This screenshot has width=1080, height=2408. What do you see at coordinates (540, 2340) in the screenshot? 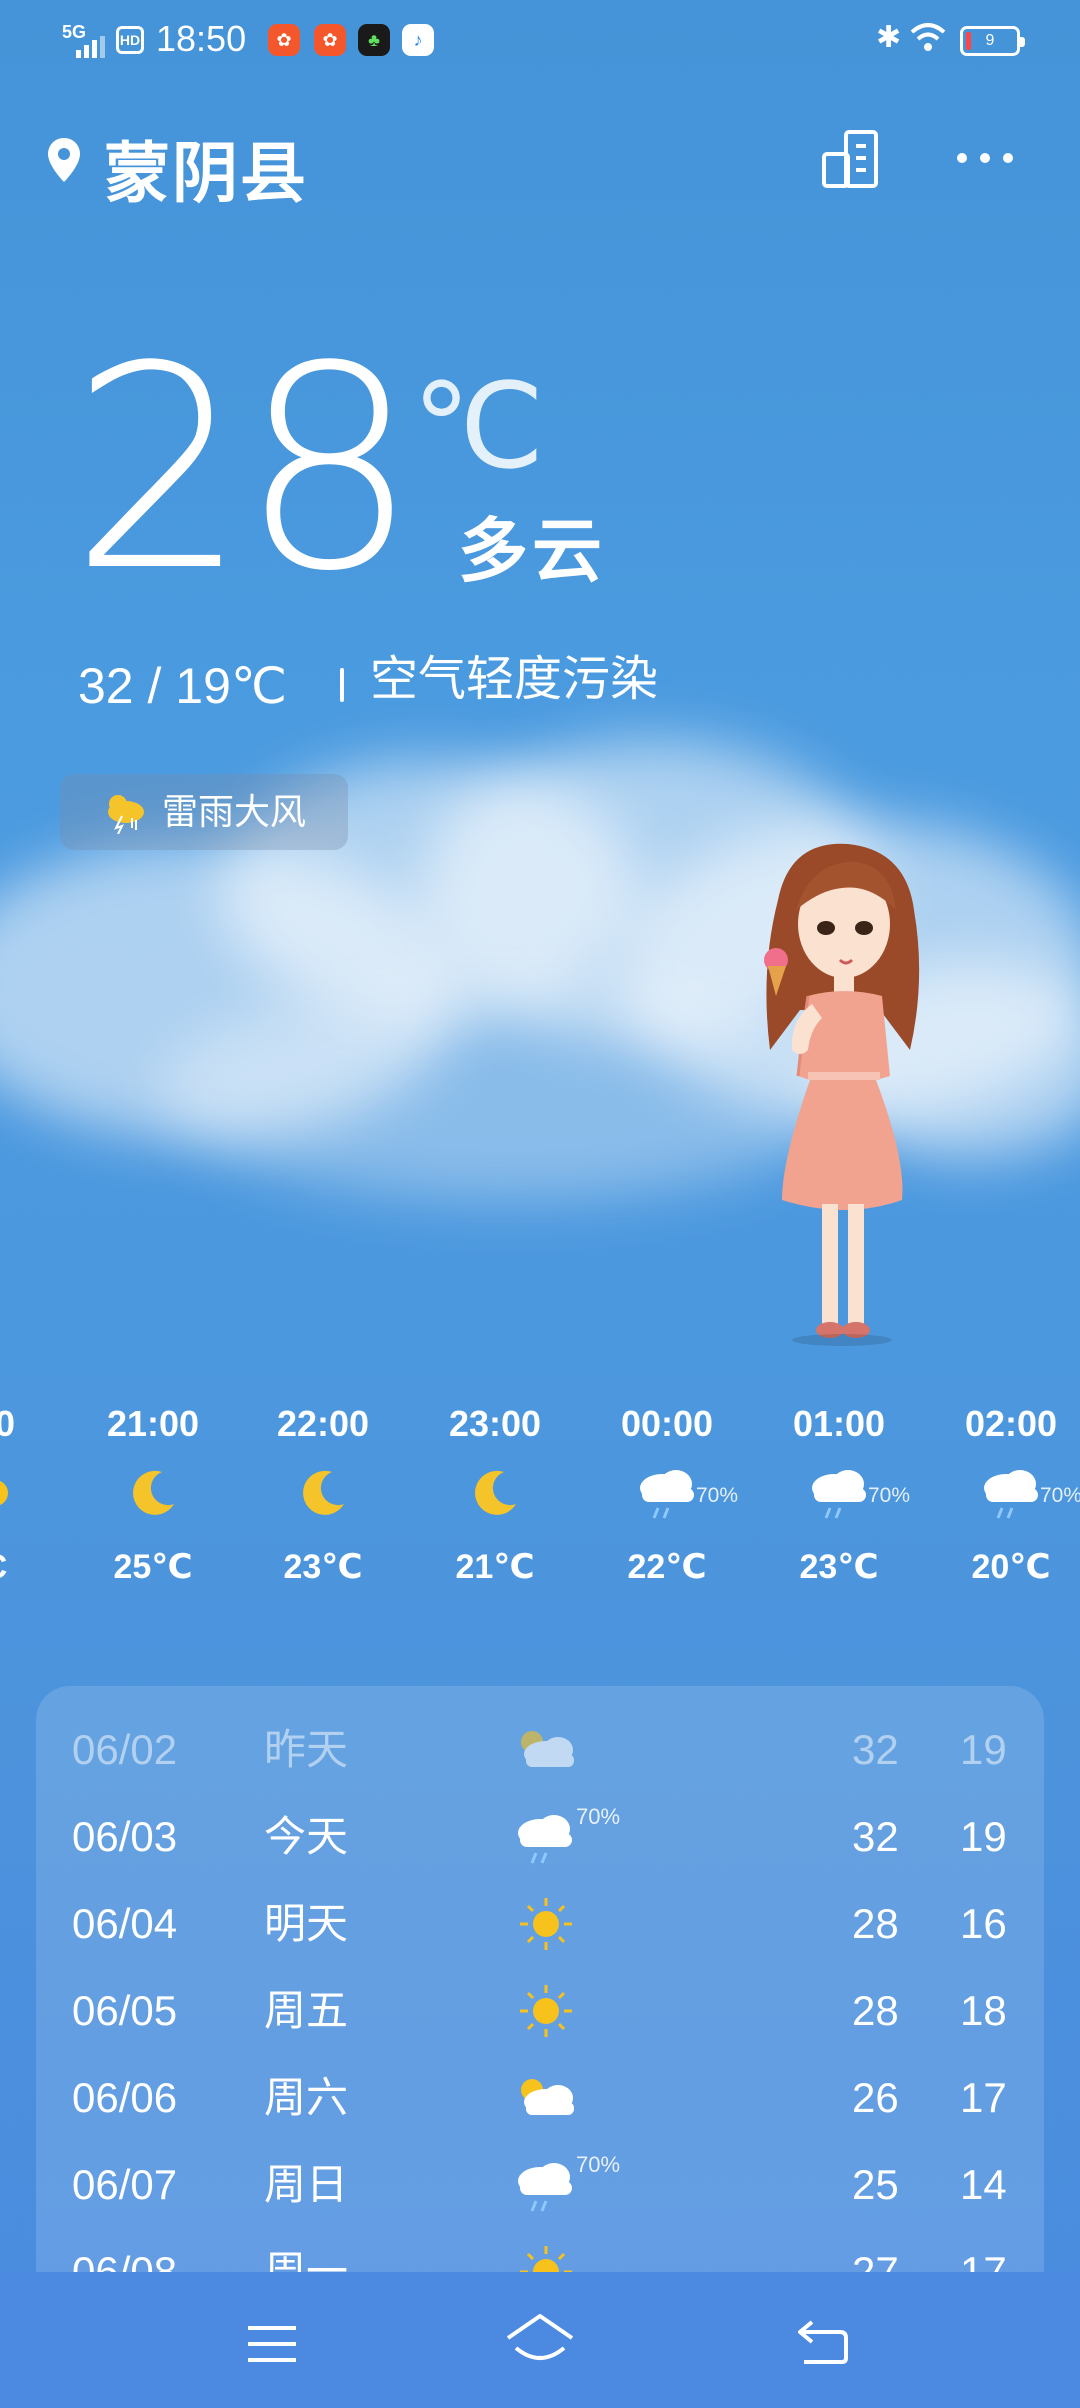
I see `home-icon` at bounding box center [540, 2340].